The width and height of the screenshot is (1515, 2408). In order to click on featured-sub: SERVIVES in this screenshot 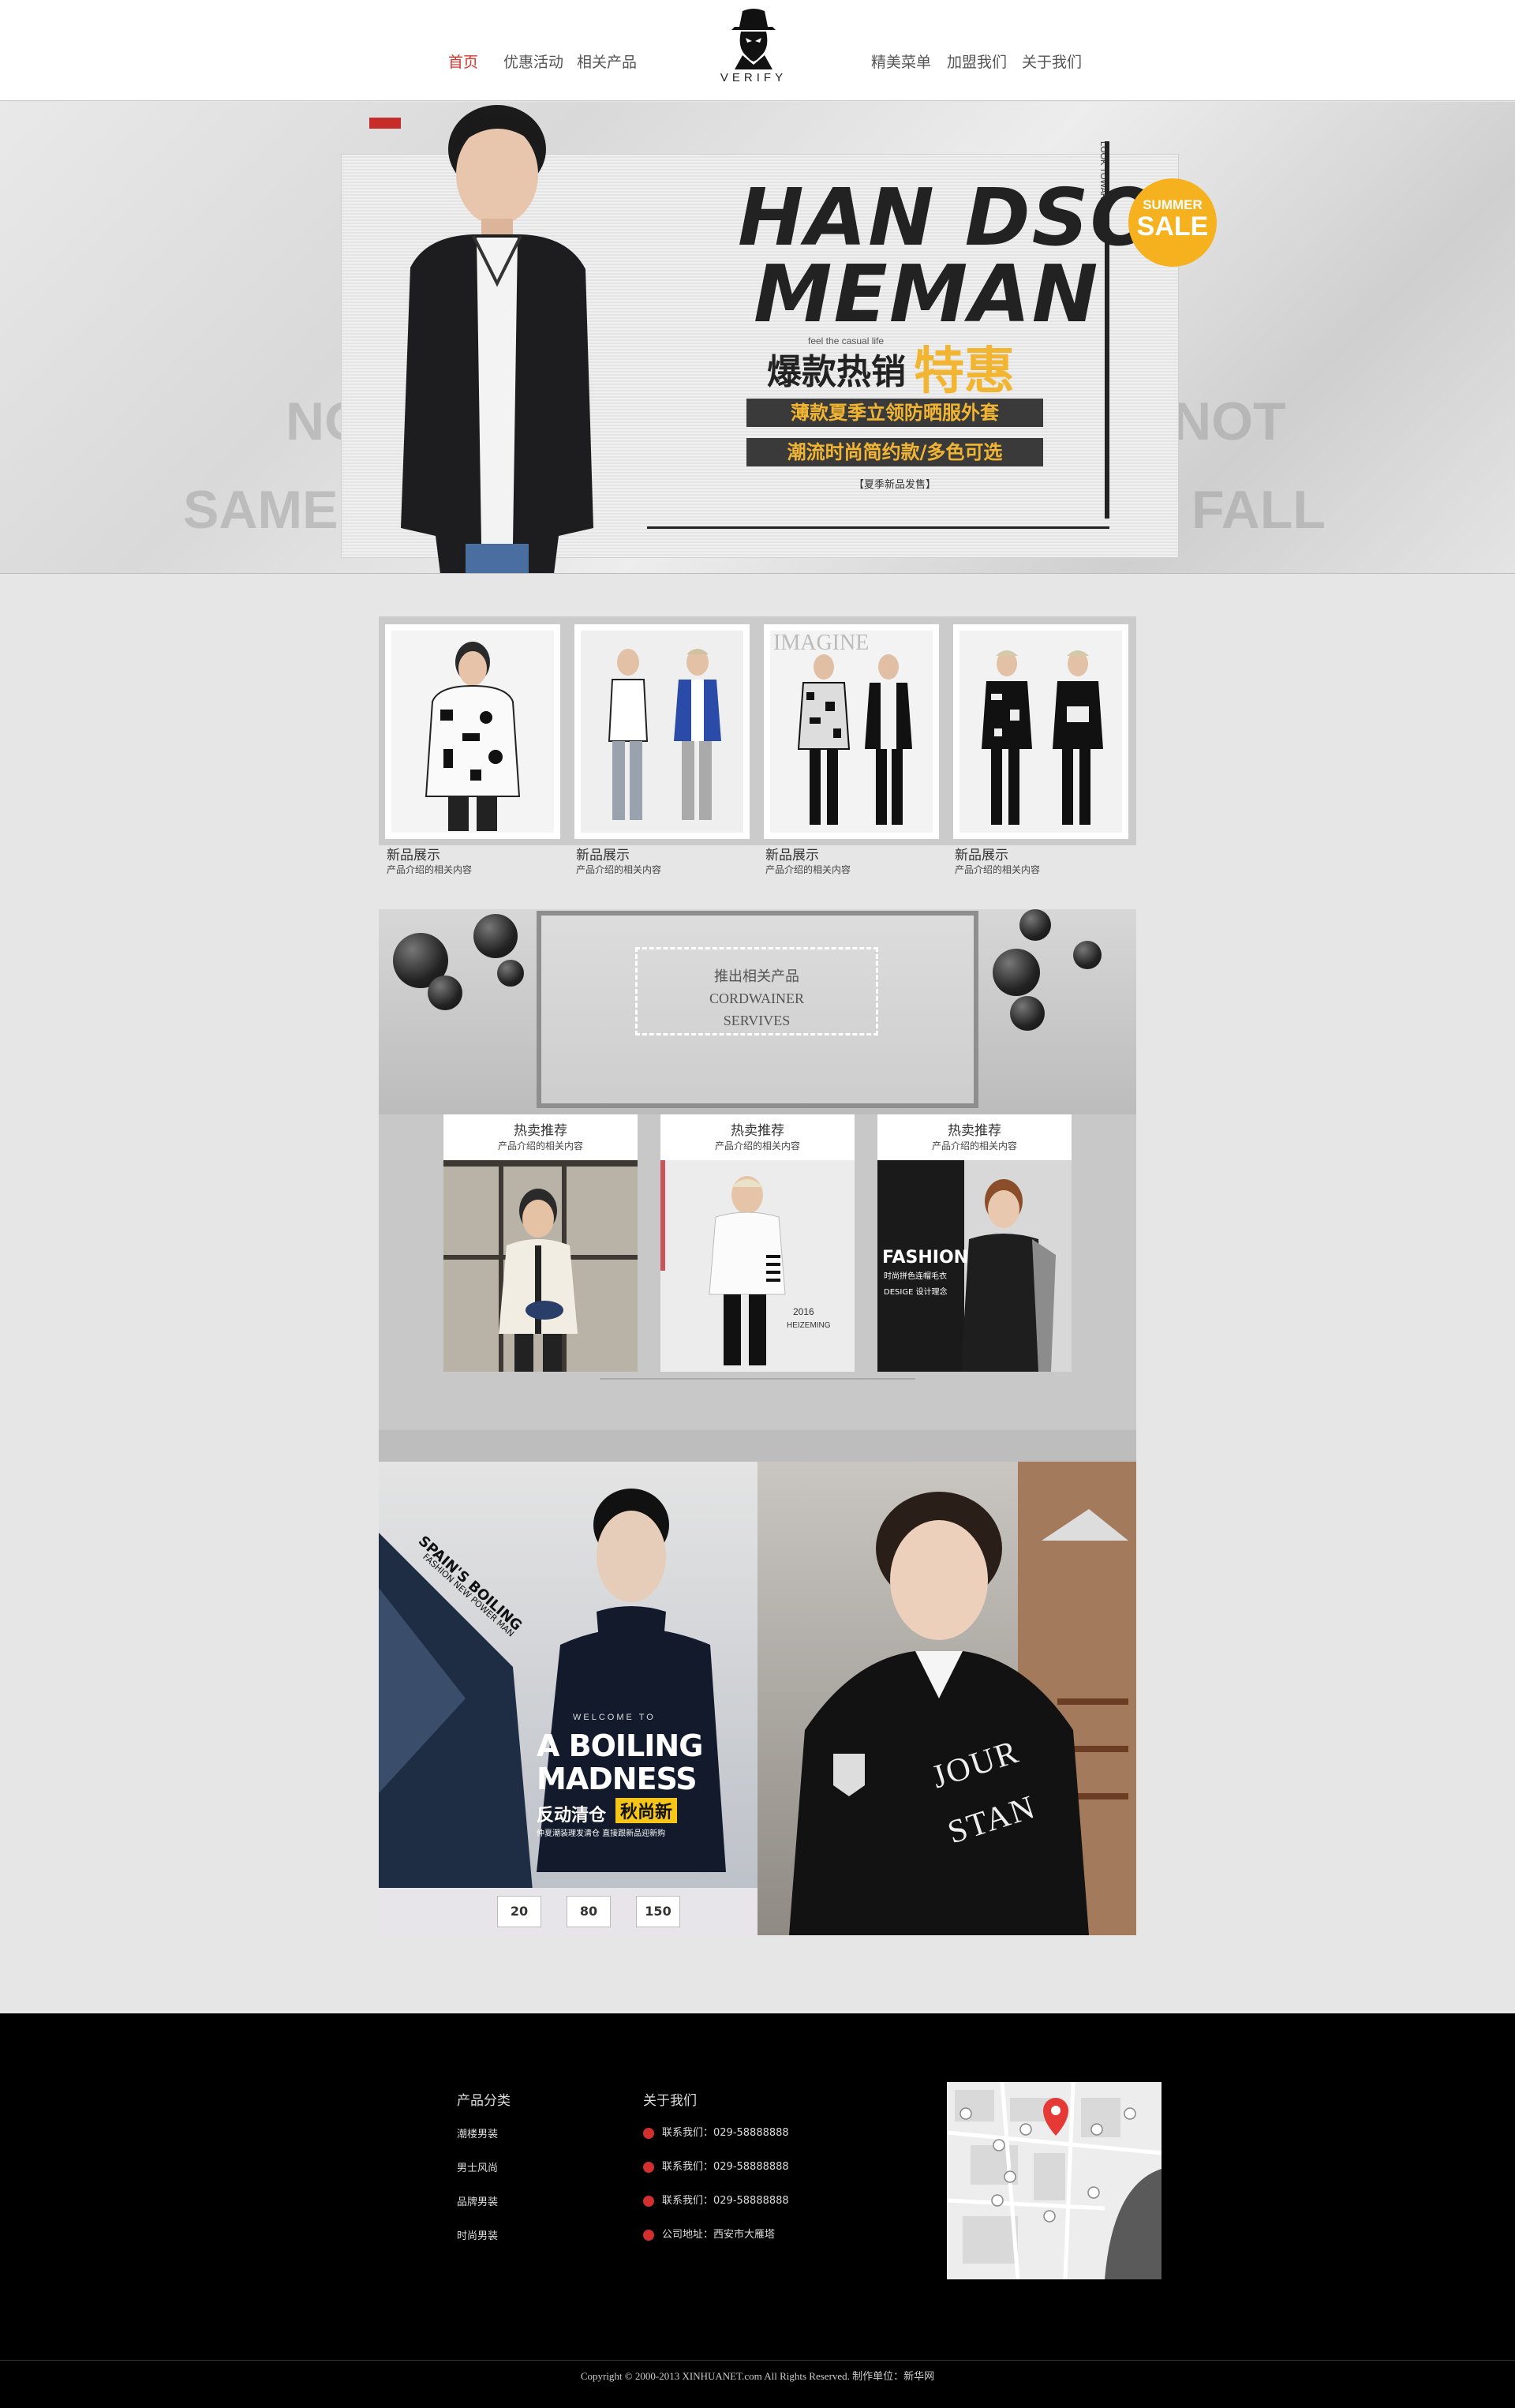, I will do `click(757, 1020)`.